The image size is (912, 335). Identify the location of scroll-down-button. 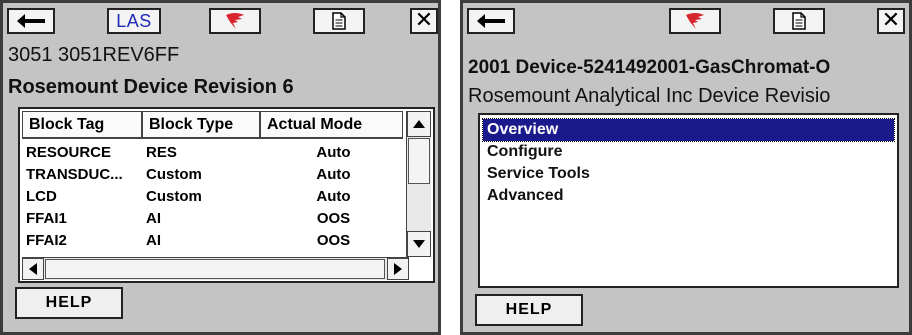
(419, 244).